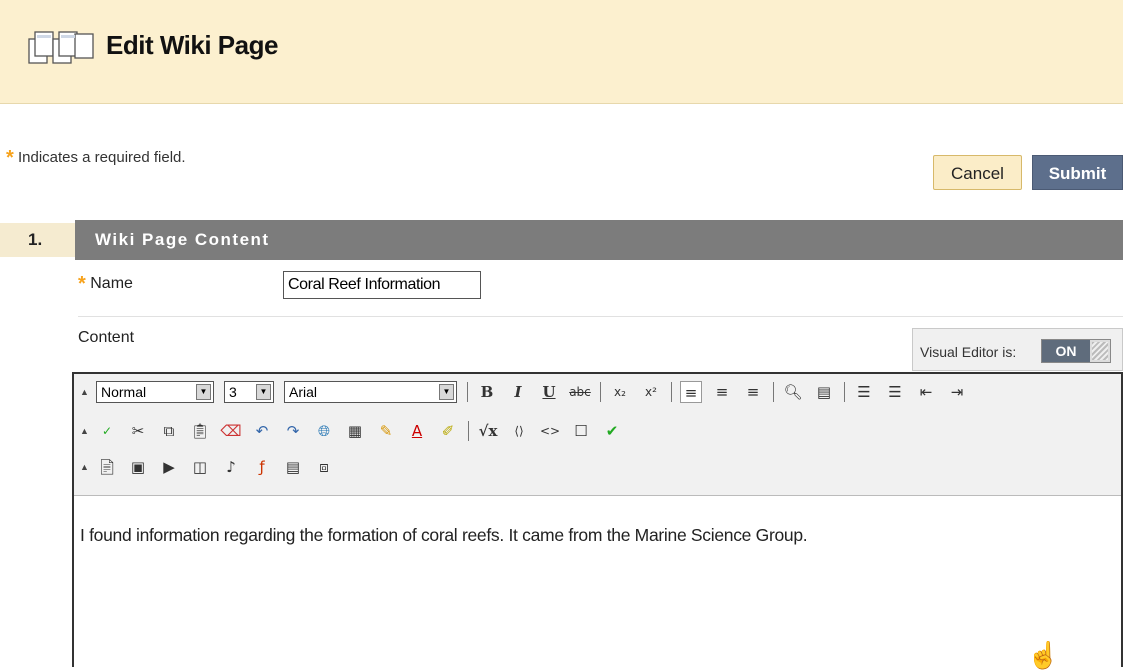  Describe the element at coordinates (107, 467) in the screenshot. I see `attach-file-icon: 📄︎` at that location.